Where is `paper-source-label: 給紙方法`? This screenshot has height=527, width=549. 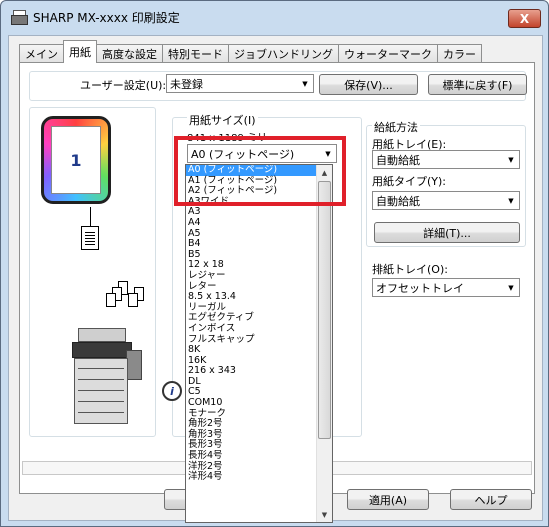 paper-source-label: 給紙方法 is located at coordinates (396, 127).